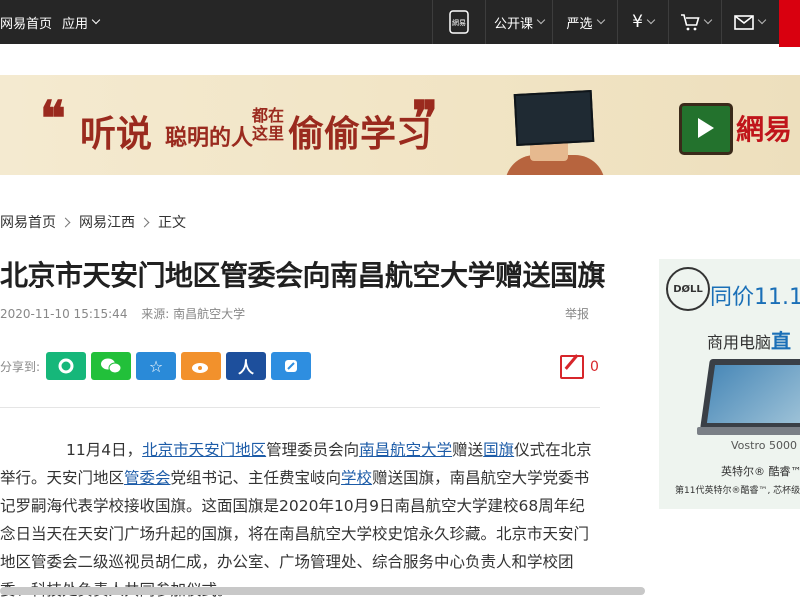  Describe the element at coordinates (688, 289) in the screenshot. I see `dell-logo: DØLL` at that location.